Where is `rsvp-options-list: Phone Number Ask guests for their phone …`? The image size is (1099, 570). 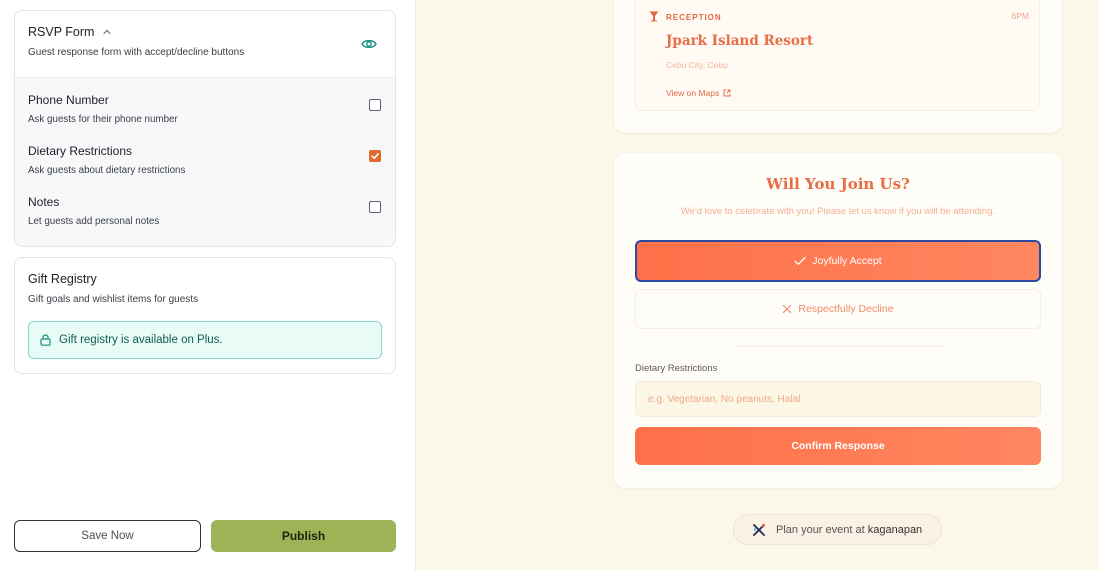 rsvp-options-list: Phone Number Ask guests for their phone … is located at coordinates (205, 162).